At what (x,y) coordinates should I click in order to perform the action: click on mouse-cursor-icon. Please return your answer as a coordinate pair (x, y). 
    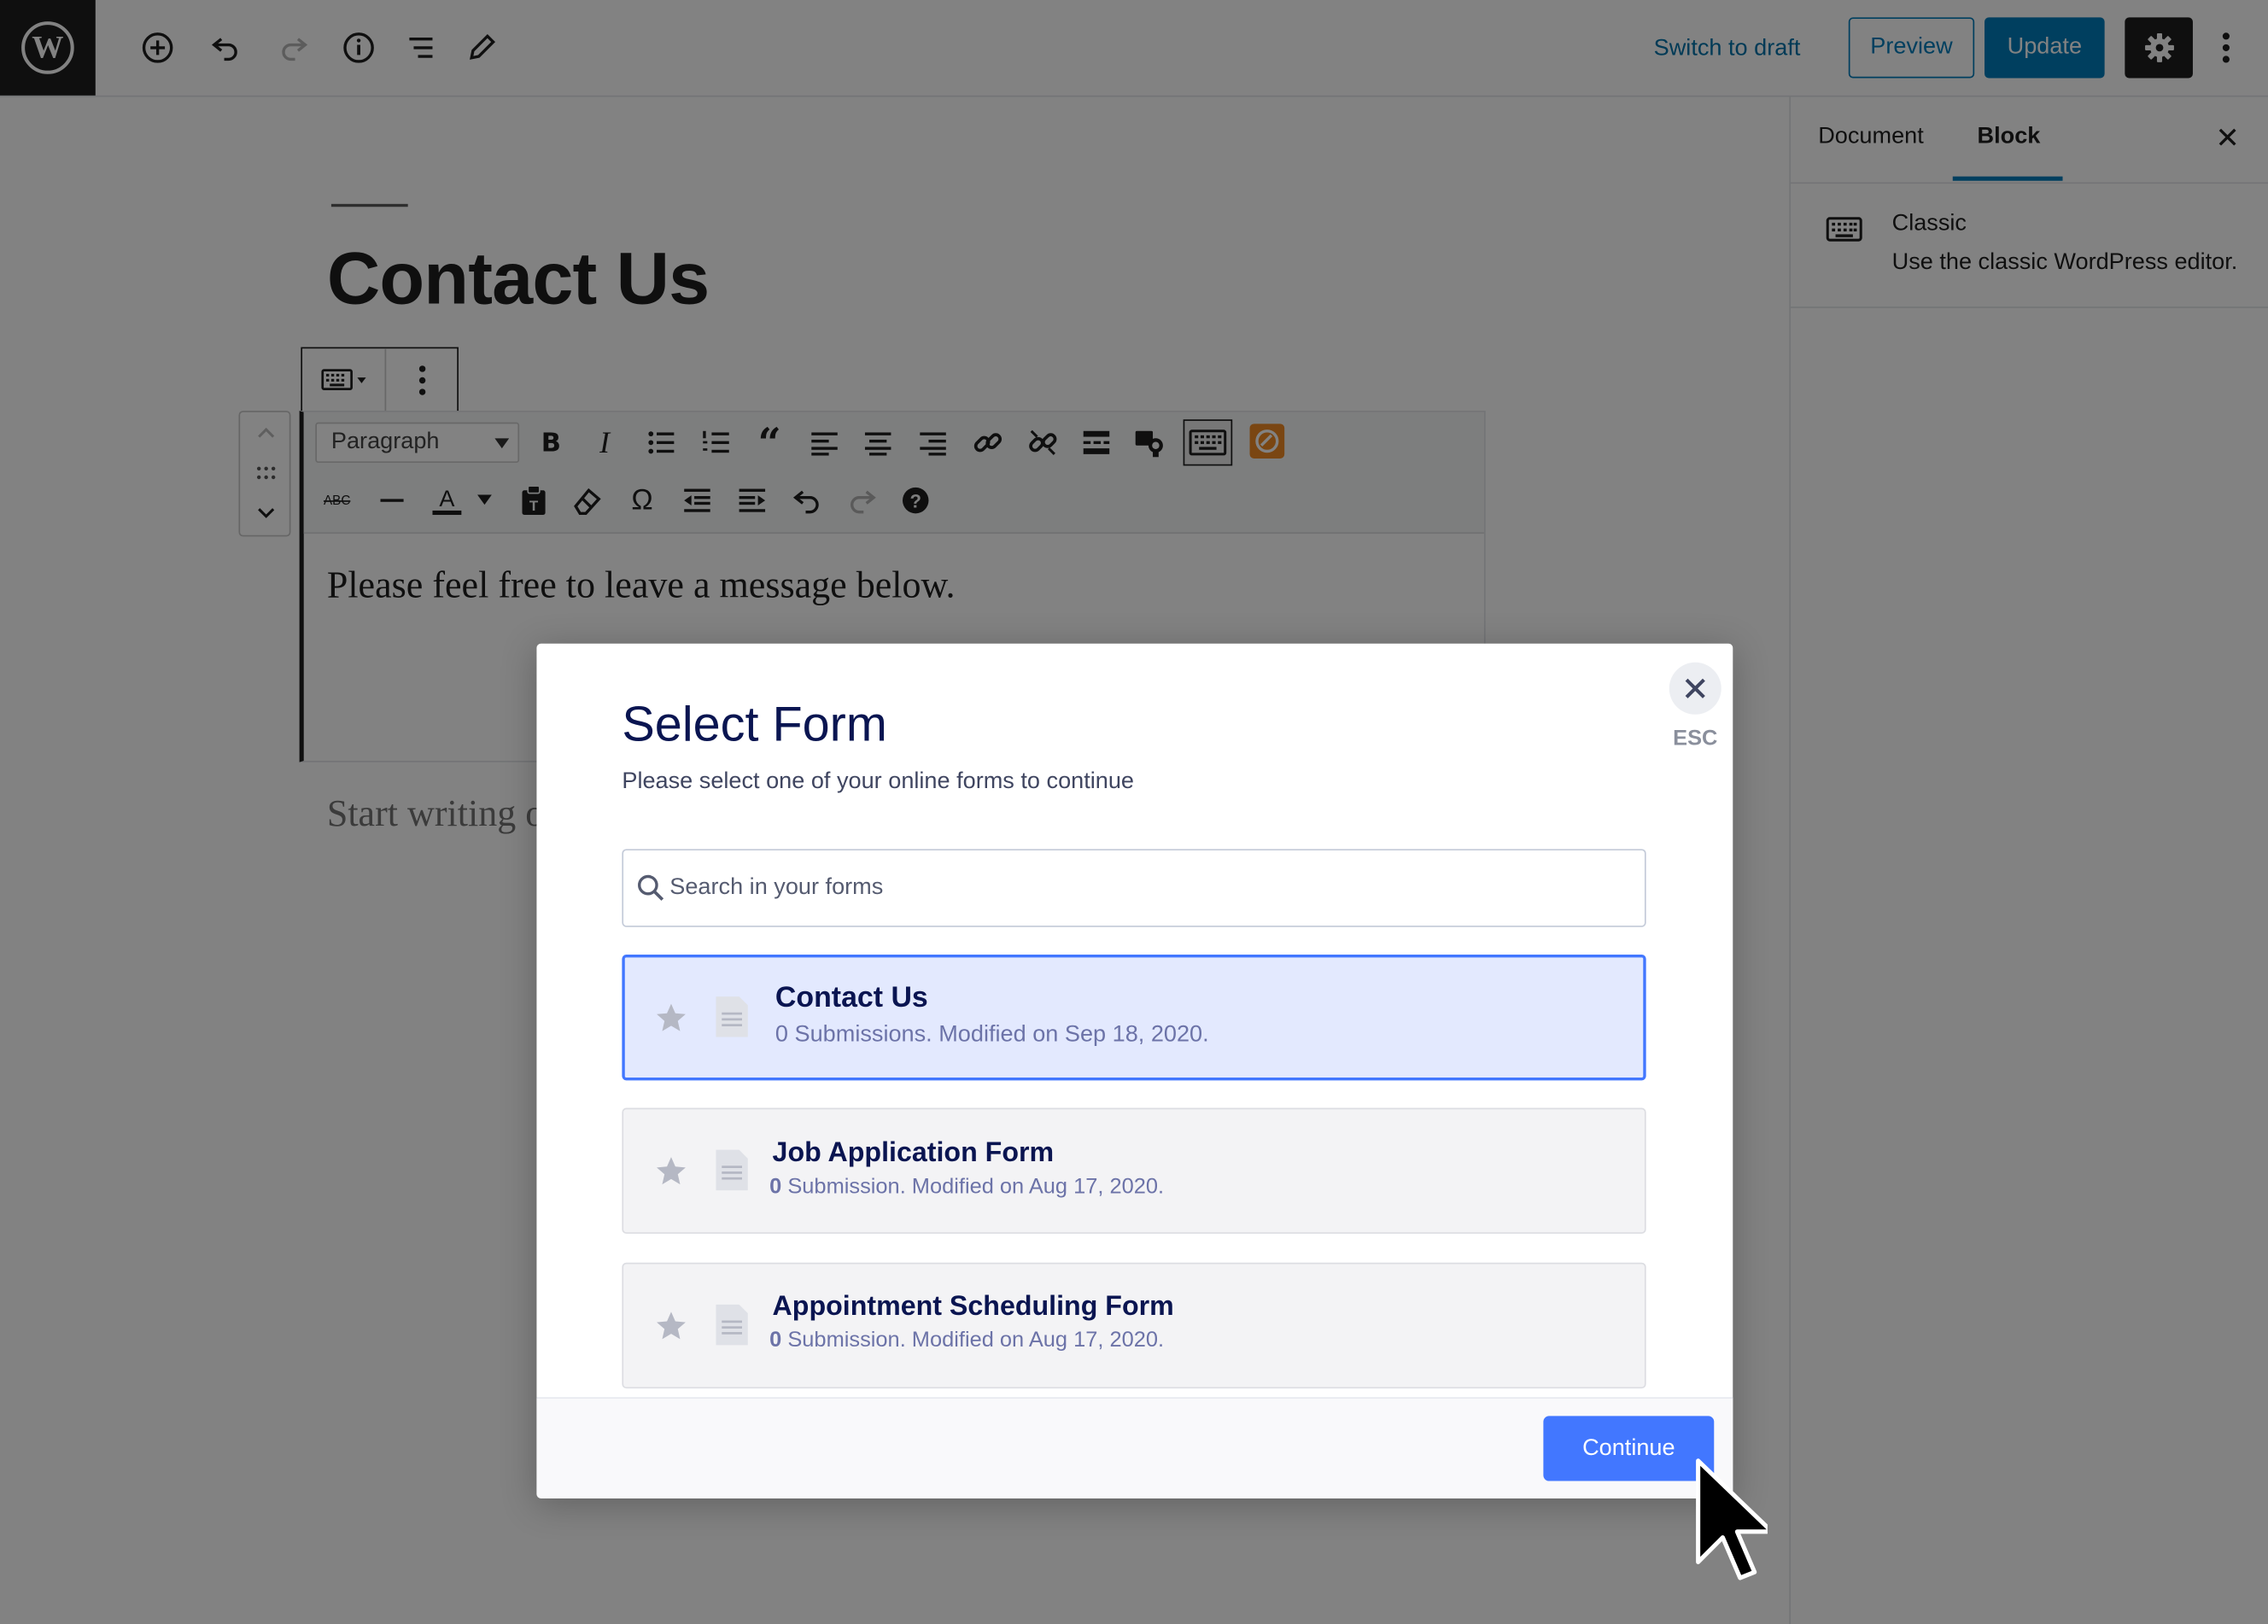
    Looking at the image, I should click on (1732, 1519).